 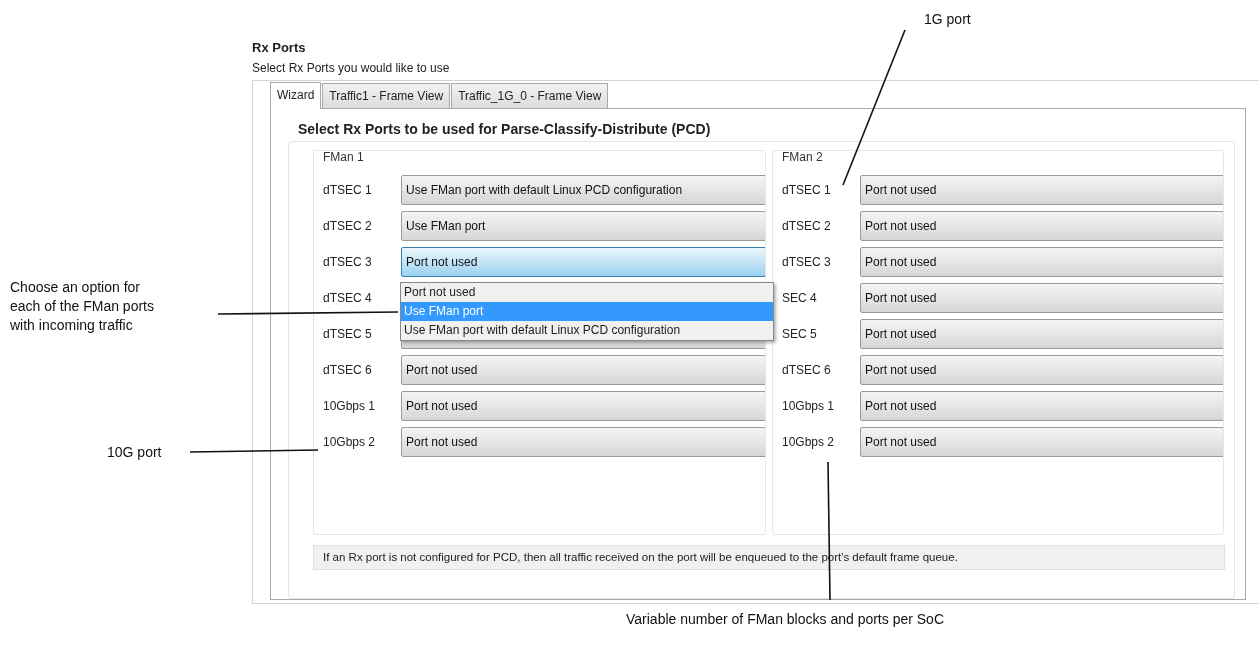 I want to click on callout-text: Choose an option for each of the FMan ports with incoming traffic, so click(x=82, y=306).